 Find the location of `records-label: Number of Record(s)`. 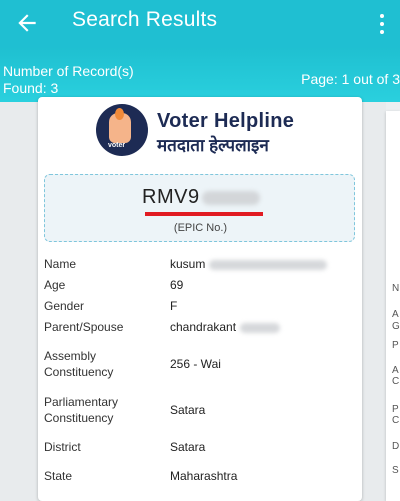

records-label: Number of Record(s) is located at coordinates (68, 71).